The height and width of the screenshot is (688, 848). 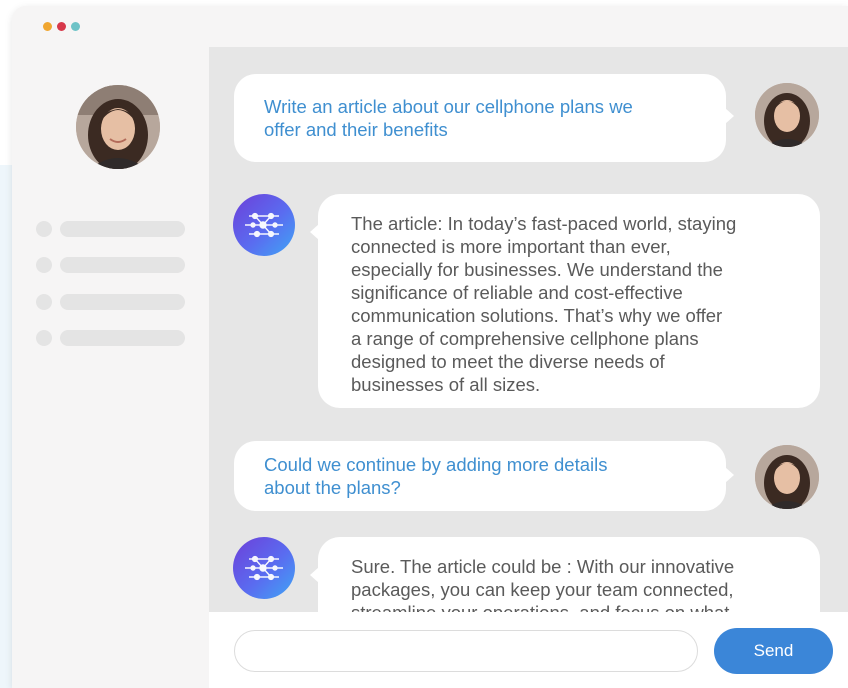 What do you see at coordinates (525, 338) in the screenshot?
I see `message-line: a range of comprehensive cellphone plans` at bounding box center [525, 338].